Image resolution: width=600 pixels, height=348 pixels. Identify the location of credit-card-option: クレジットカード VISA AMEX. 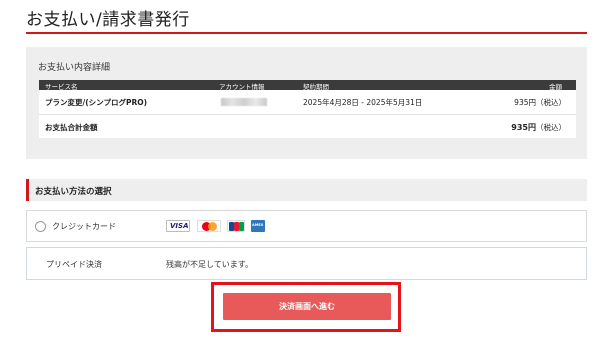
(306, 226).